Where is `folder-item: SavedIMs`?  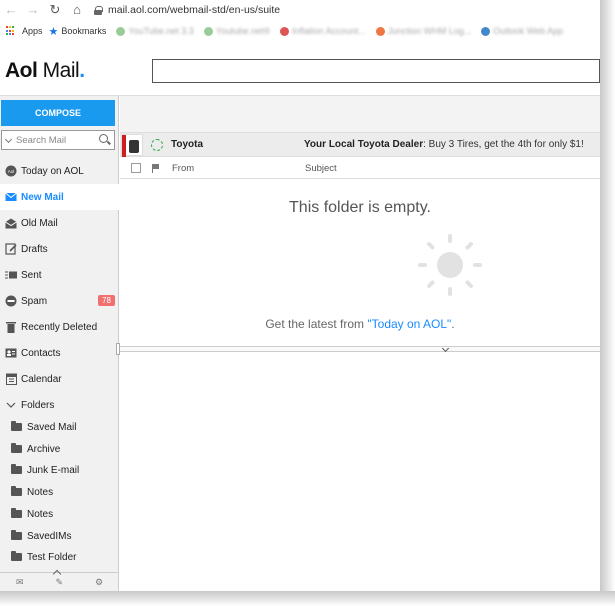
folder-item: SavedIMs is located at coordinates (59, 536).